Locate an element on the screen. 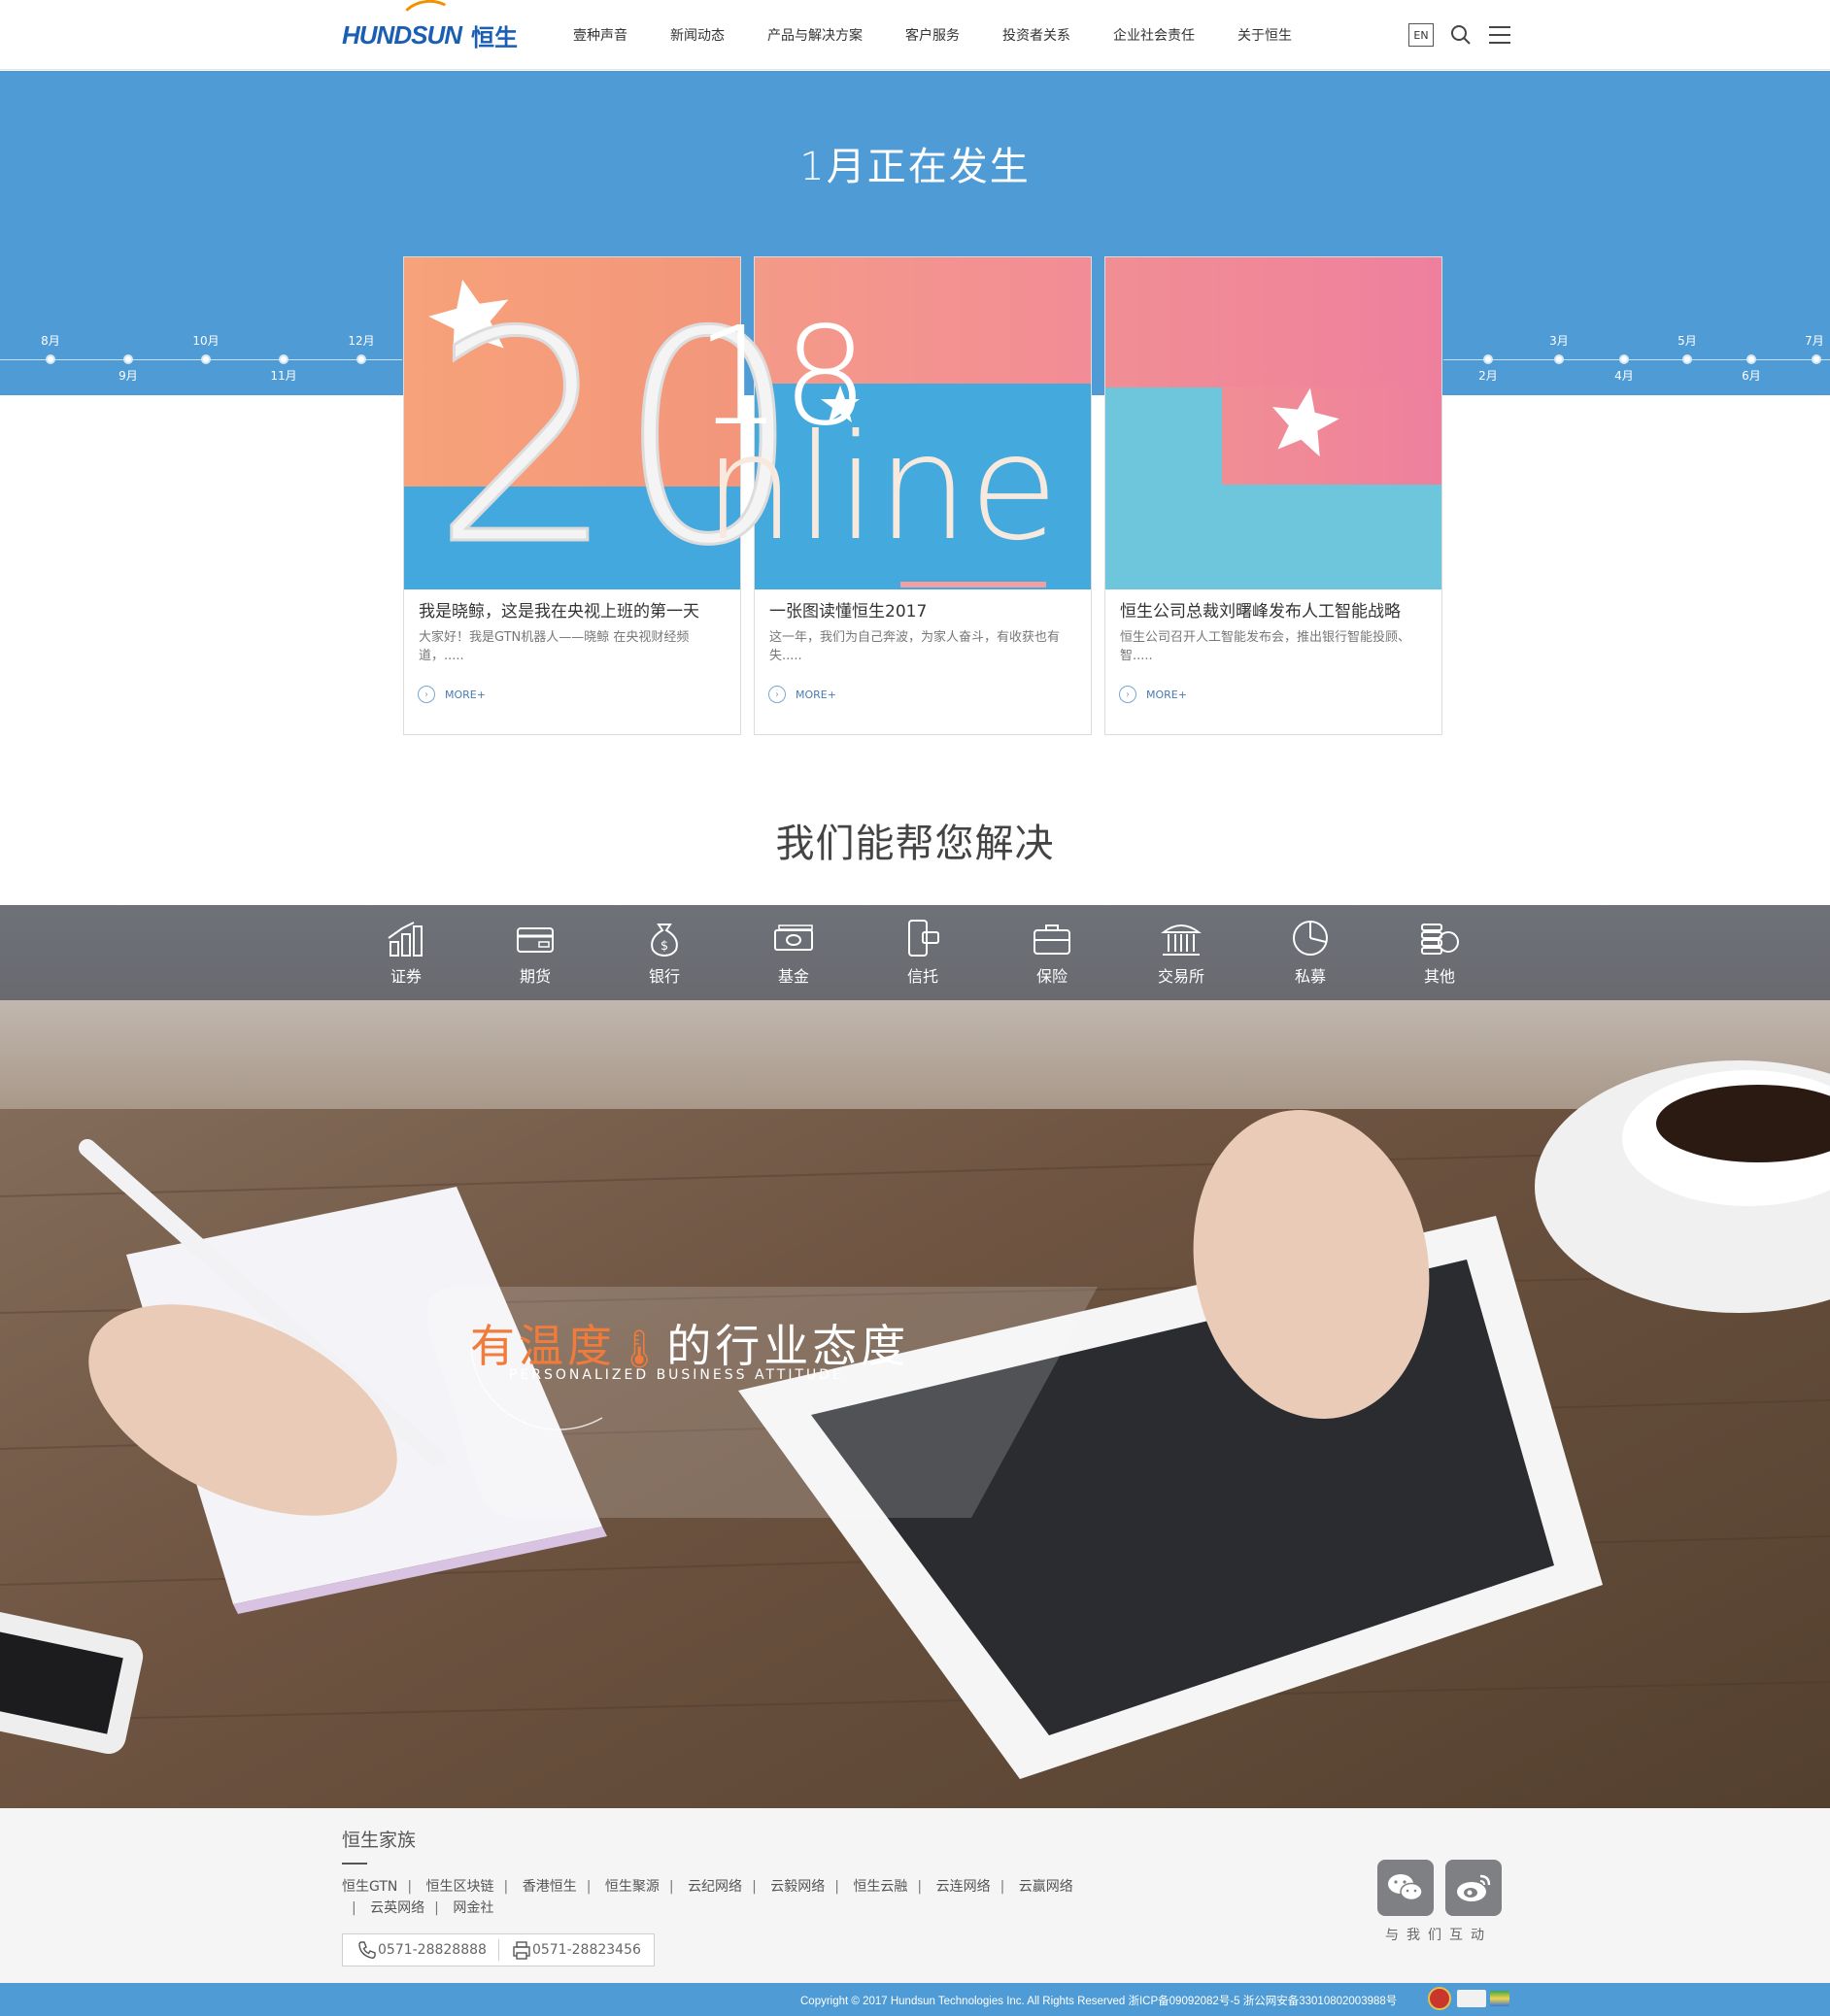 This screenshot has height=2016, width=1830. news-card-title: 我是晓鲸，这是我在央视上班的第一天 is located at coordinates (574, 609).